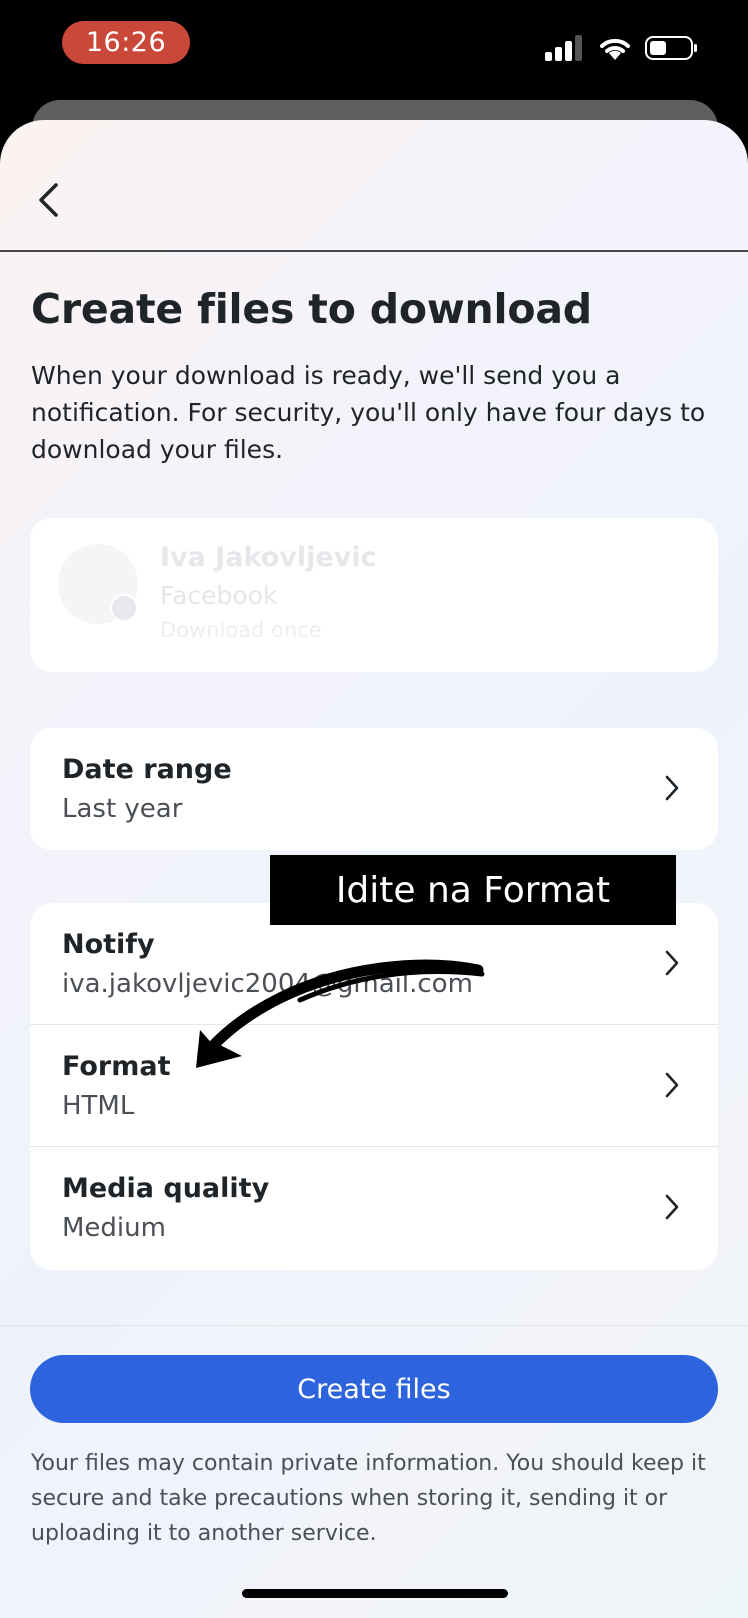  Describe the element at coordinates (116, 1066) in the screenshot. I see `format-label: Format` at that location.